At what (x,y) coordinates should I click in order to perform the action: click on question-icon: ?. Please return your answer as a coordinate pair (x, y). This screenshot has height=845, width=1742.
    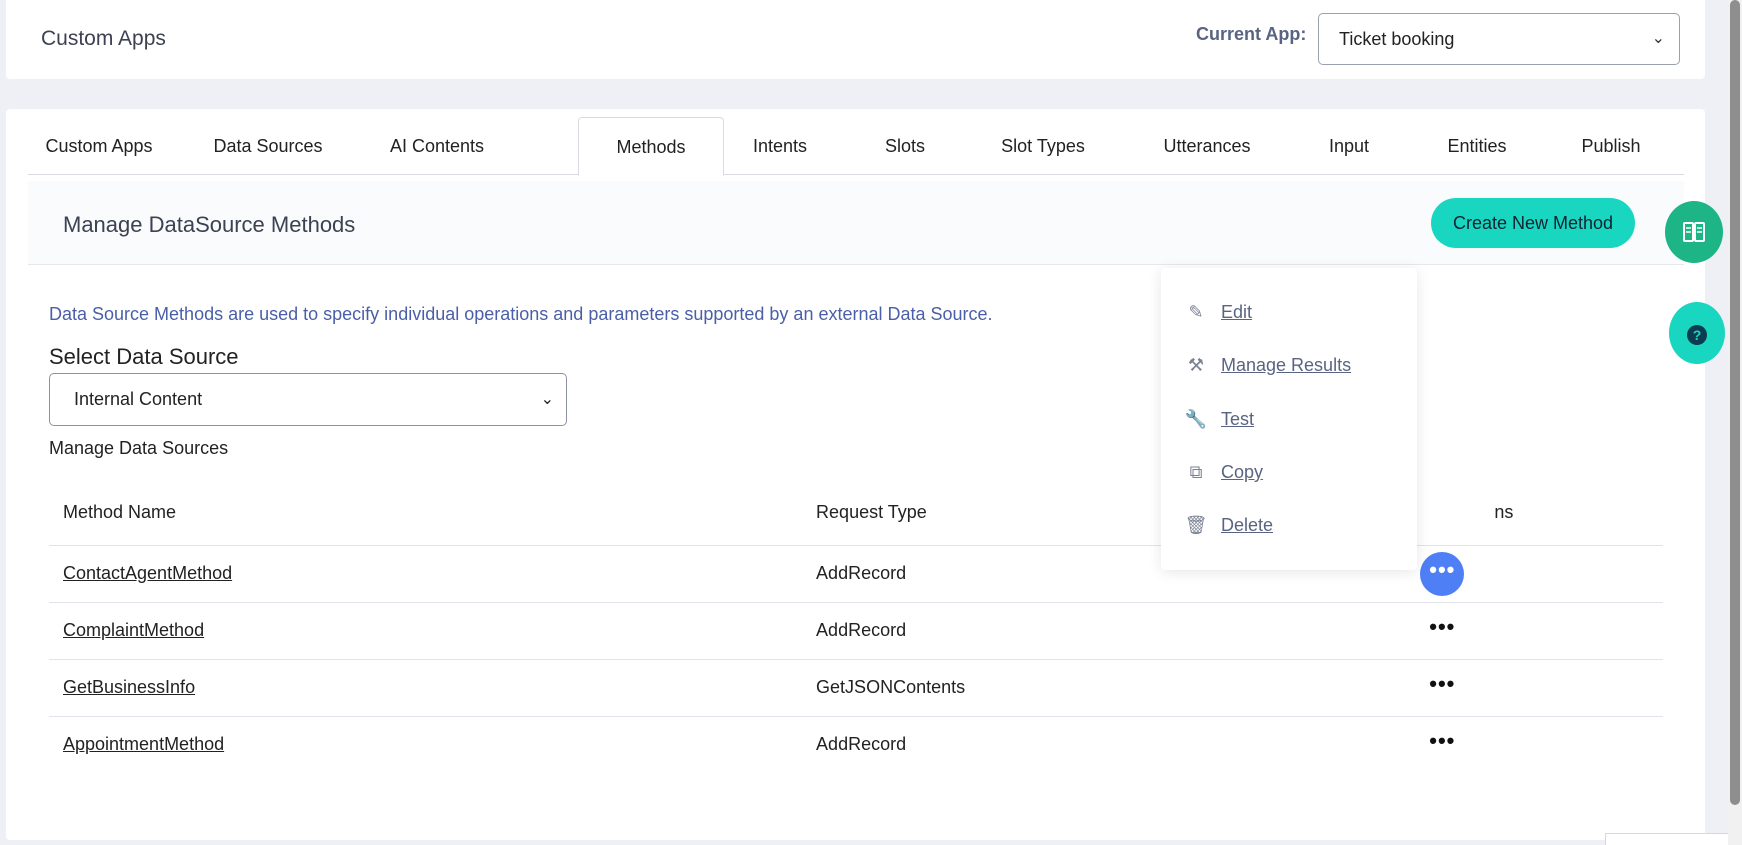
    Looking at the image, I should click on (1697, 335).